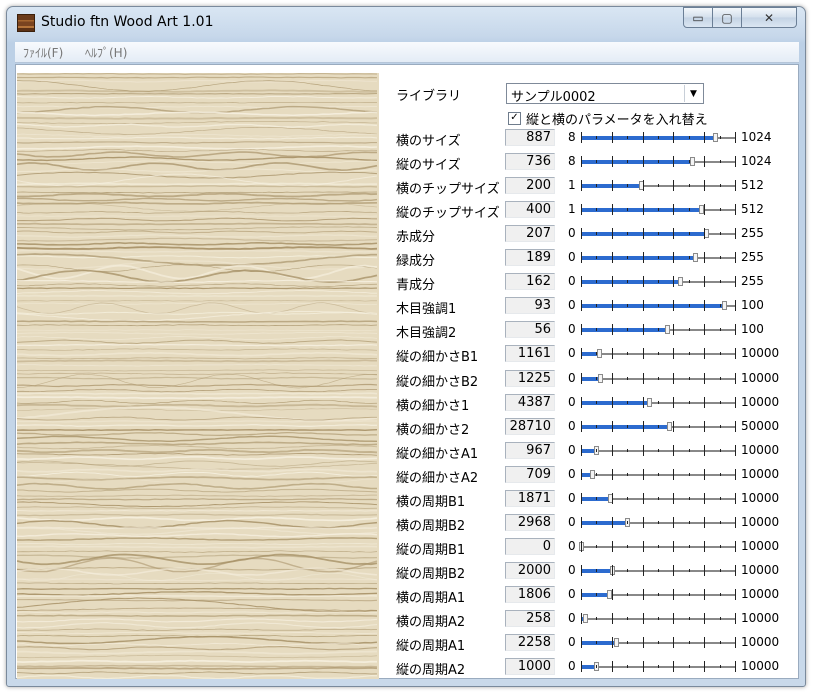 This screenshot has height=695, width=816. Describe the element at coordinates (617, 118) in the screenshot. I see `swap-params-label: 縦と横のパラメータを入れ替え` at that location.